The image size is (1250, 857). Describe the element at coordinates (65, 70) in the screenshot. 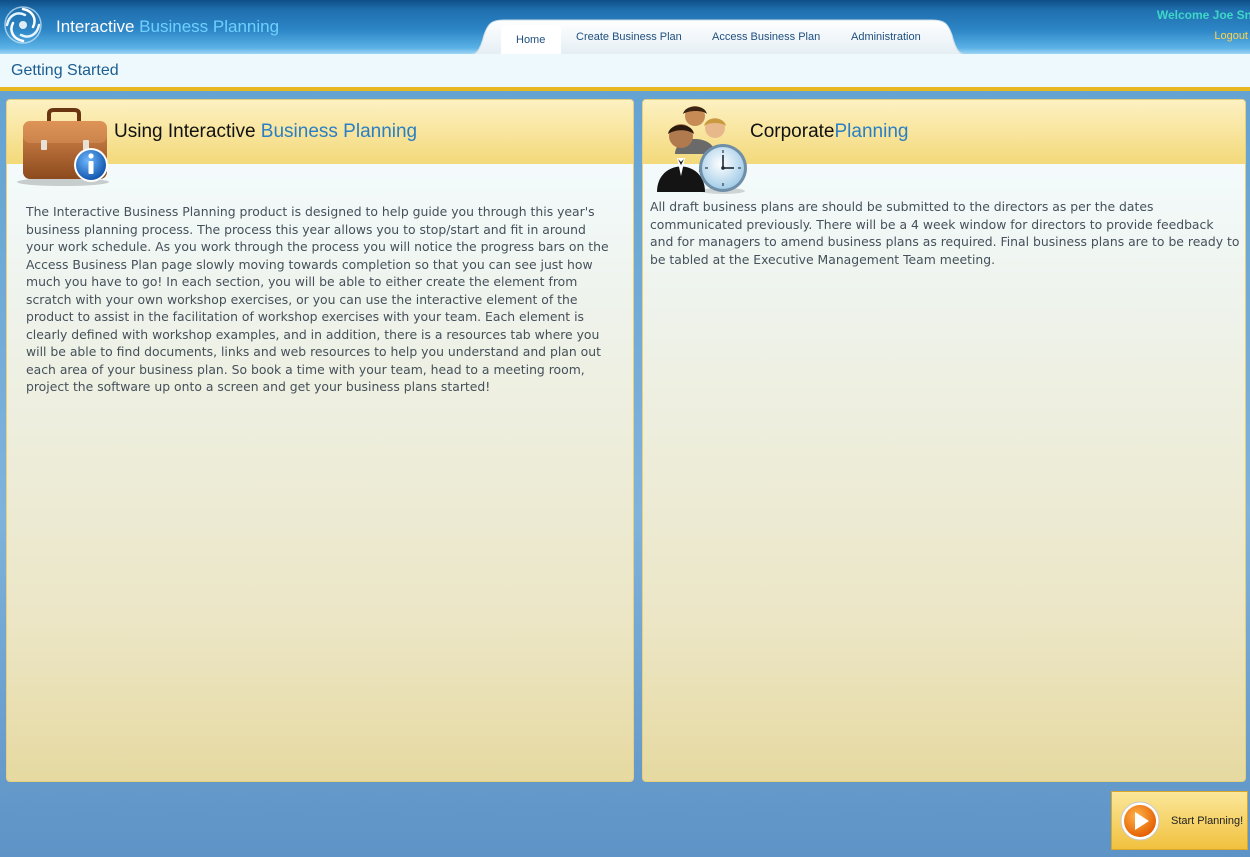

I see `page-title: Getting Started` at that location.